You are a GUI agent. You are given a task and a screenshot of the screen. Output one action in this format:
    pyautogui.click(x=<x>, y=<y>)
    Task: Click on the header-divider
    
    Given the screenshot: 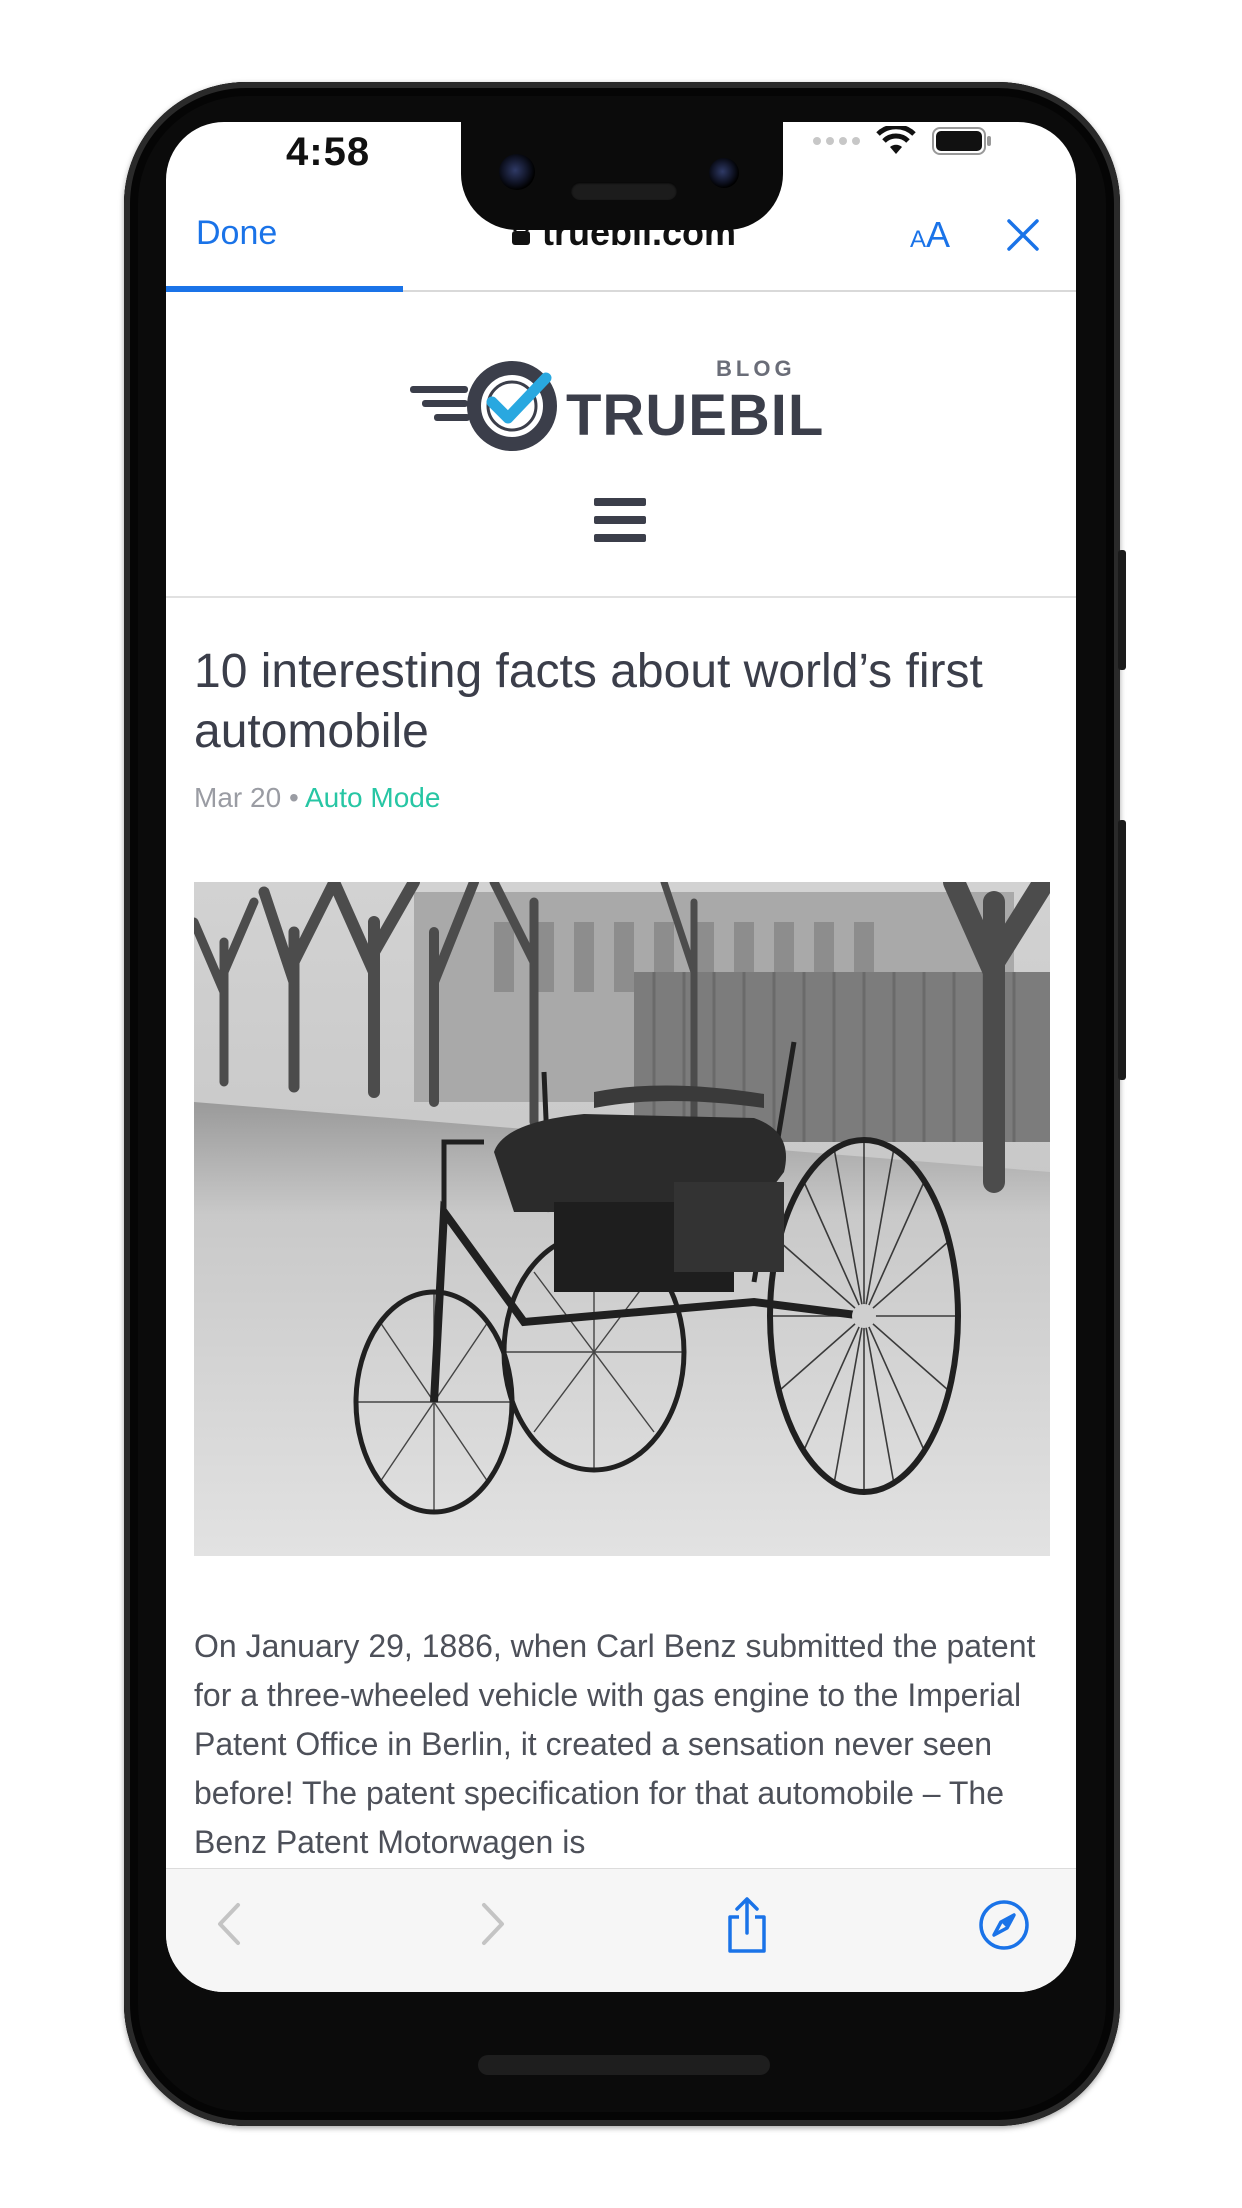 What is the action you would take?
    pyautogui.click(x=621, y=597)
    